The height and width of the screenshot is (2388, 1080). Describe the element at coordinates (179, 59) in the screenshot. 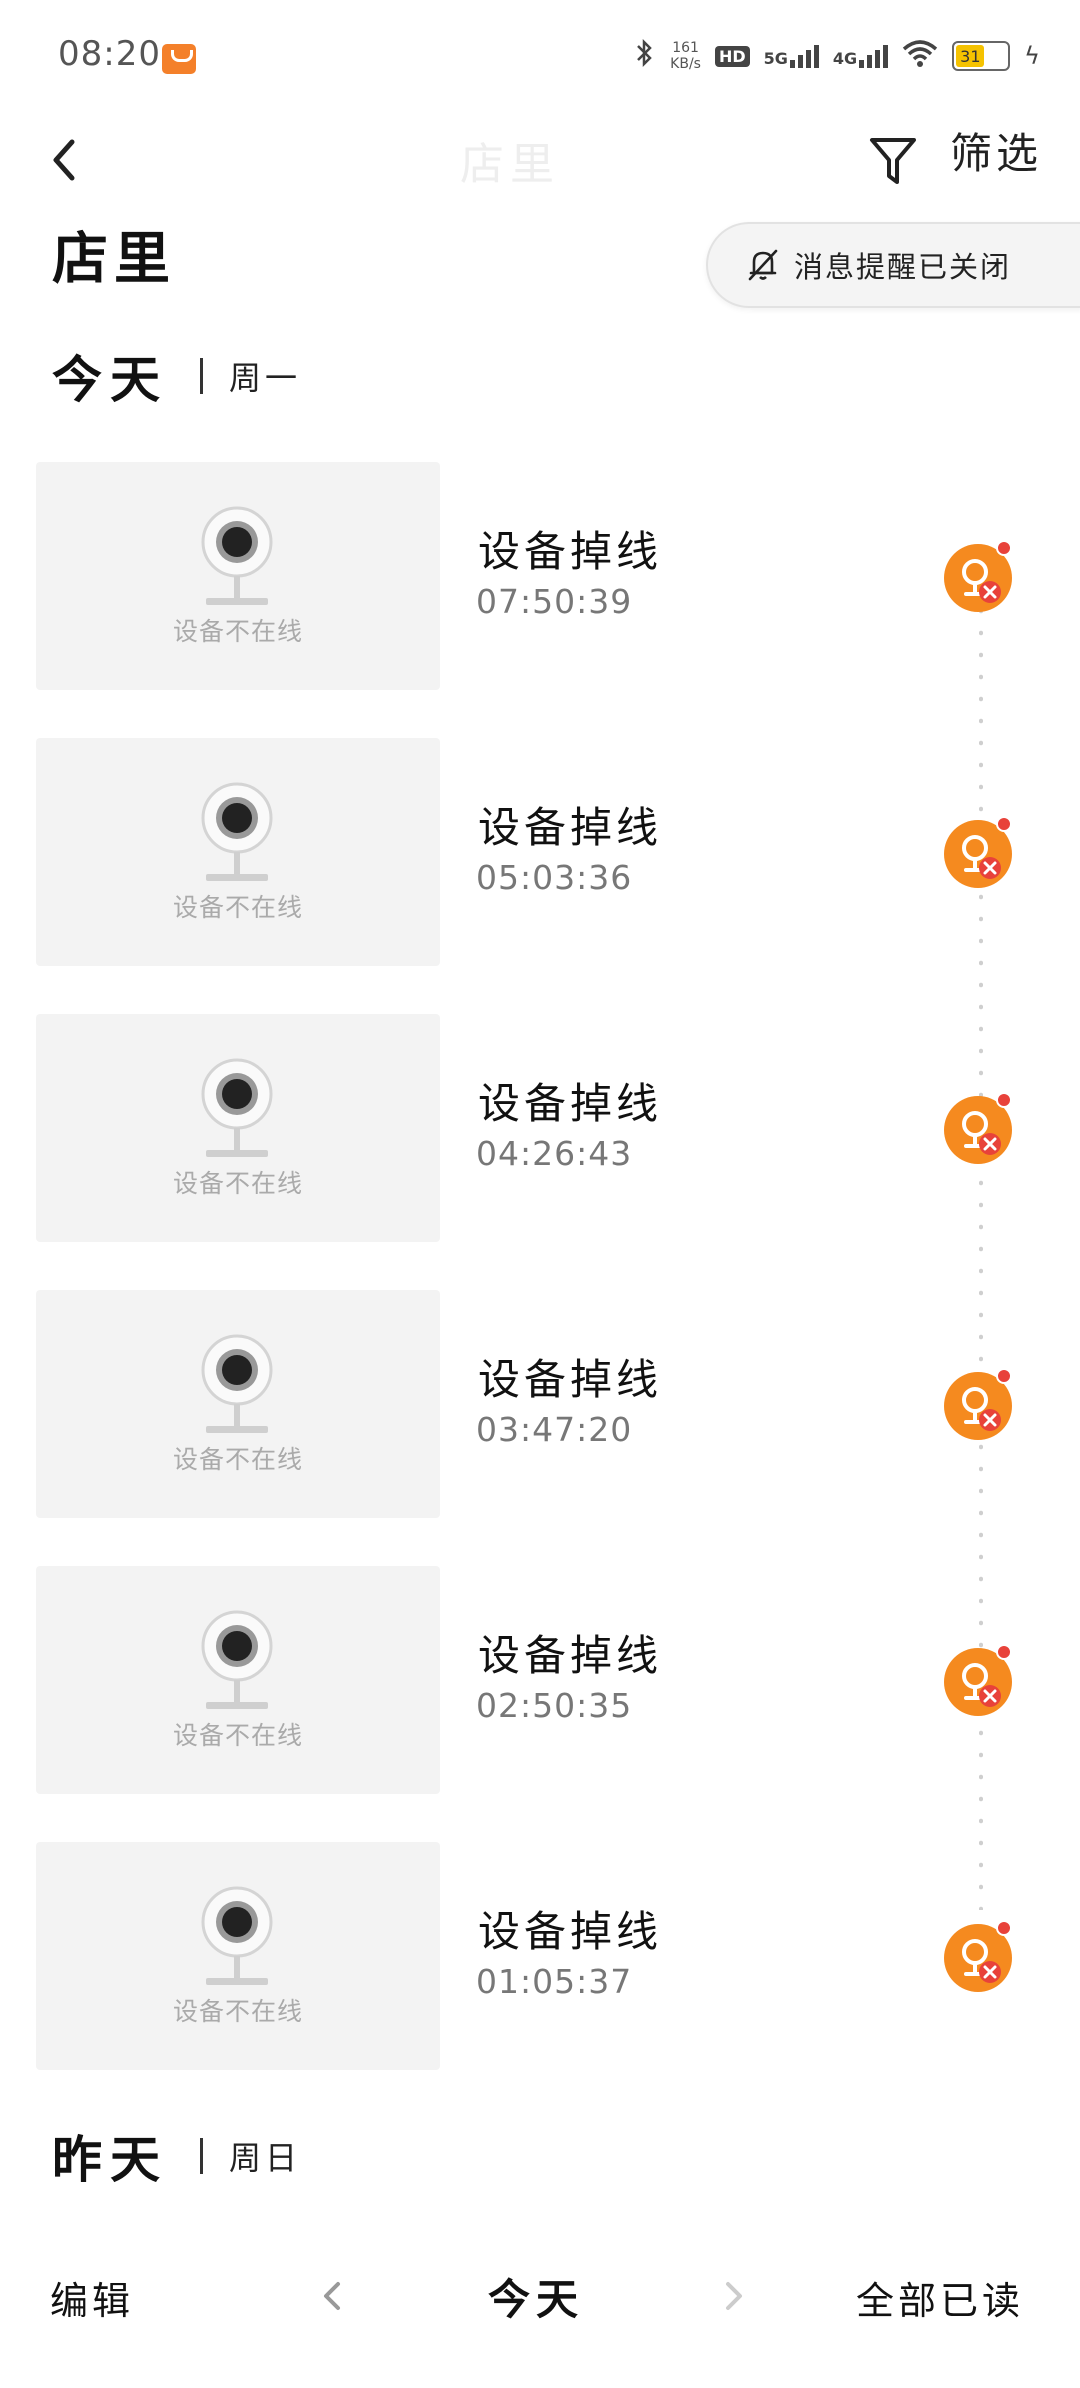

I see `app-notification-icon` at that location.